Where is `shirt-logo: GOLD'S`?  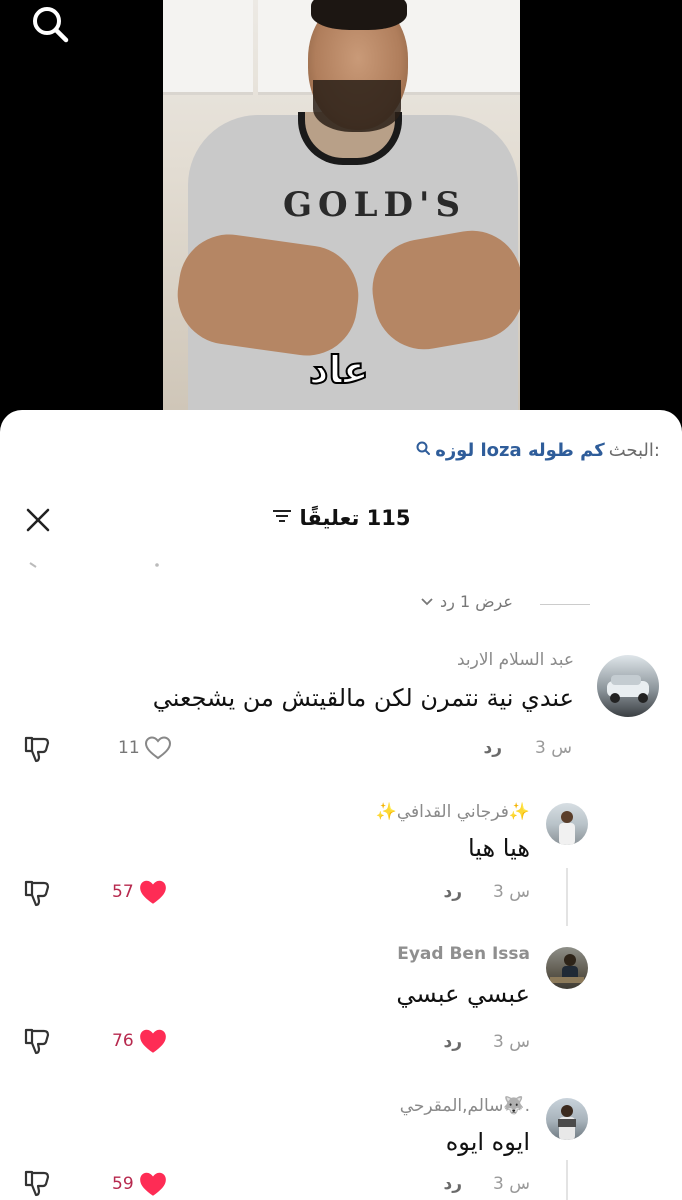
shirt-logo: GOLD'S is located at coordinates (375, 205).